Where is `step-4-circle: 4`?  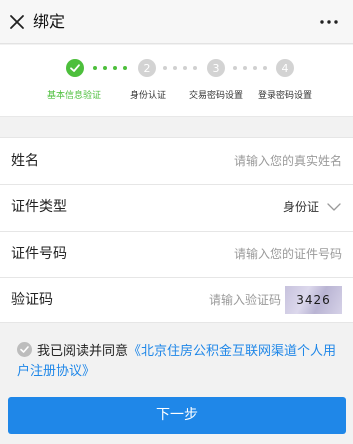
step-4-circle: 4 is located at coordinates (285, 68).